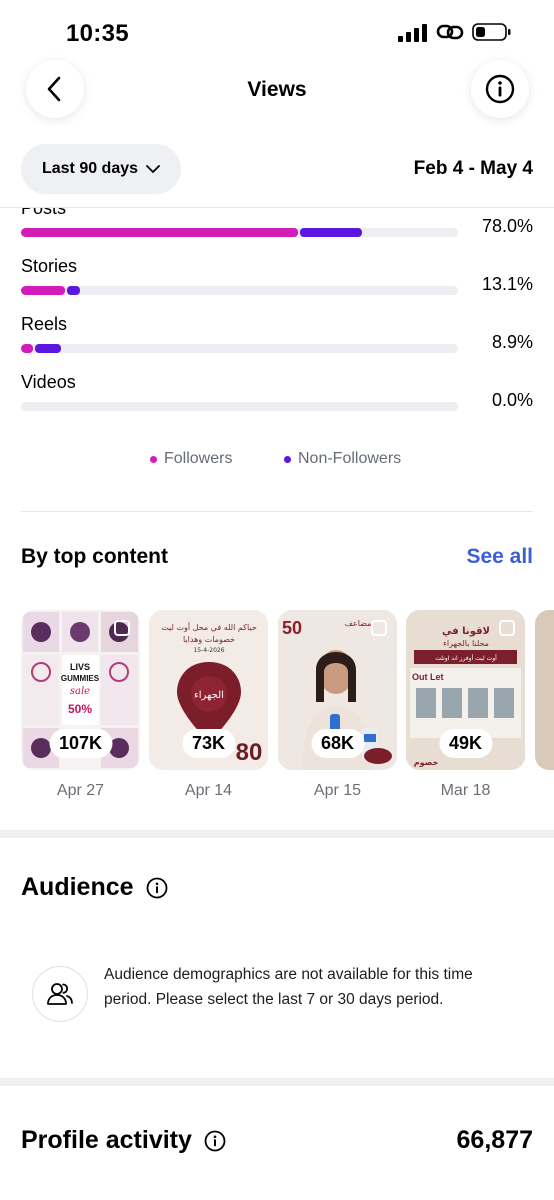  Describe the element at coordinates (208, 650) in the screenshot. I see `svg-text: 15-4-2026` at that location.